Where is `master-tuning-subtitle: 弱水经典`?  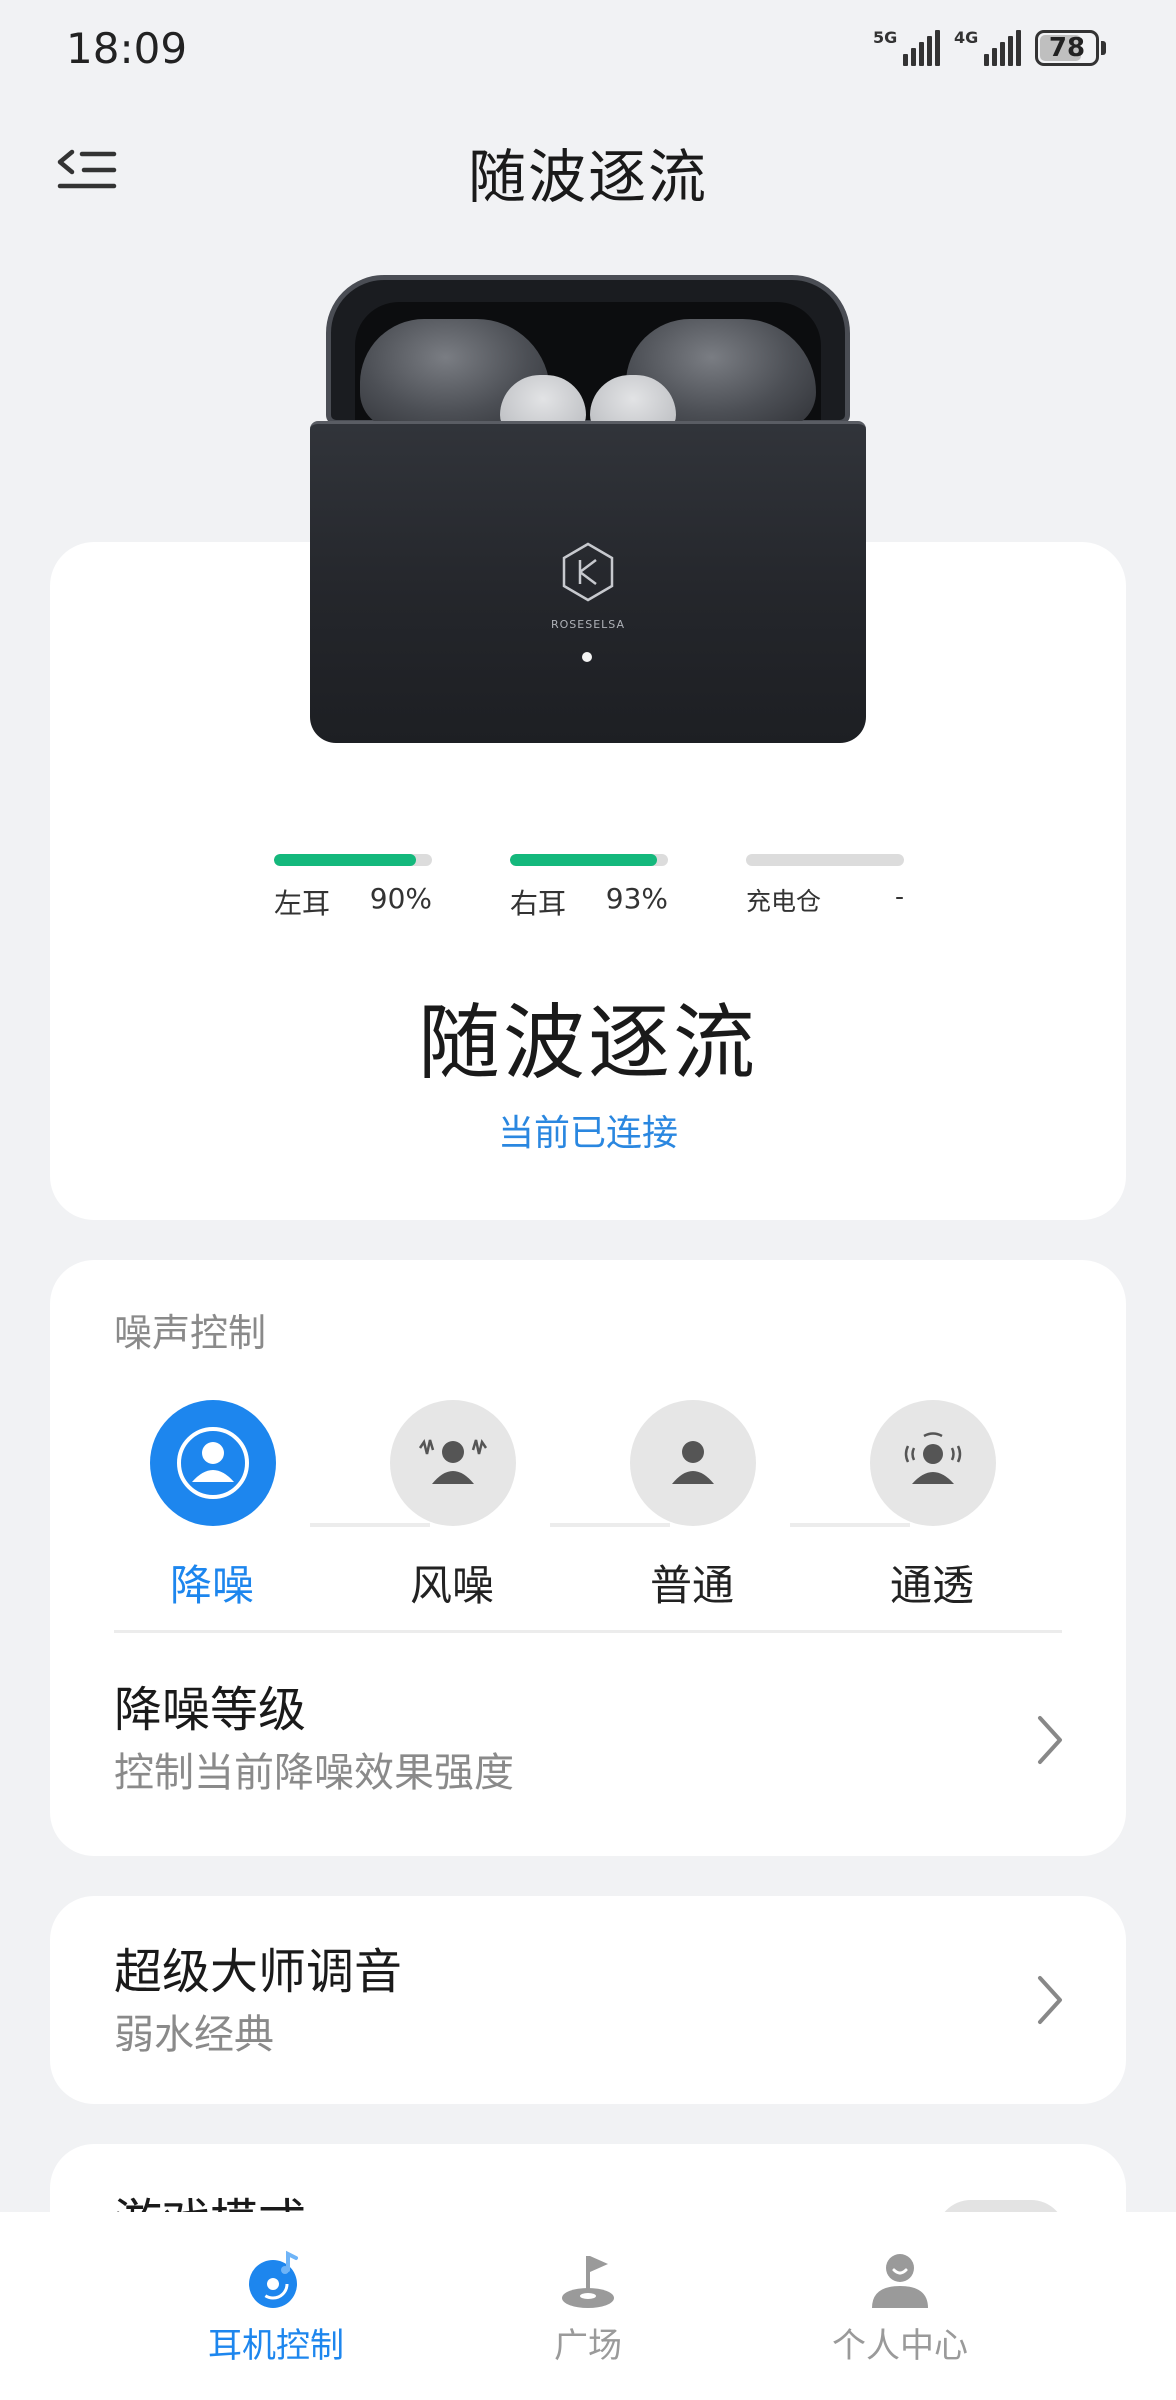
master-tuning-subtitle: 弱水经典 is located at coordinates (194, 2035).